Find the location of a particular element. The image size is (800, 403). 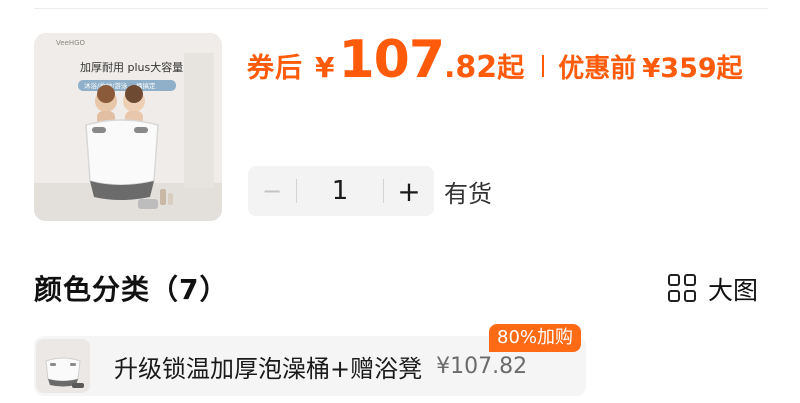

variant-price: ¥107.82 is located at coordinates (482, 366).